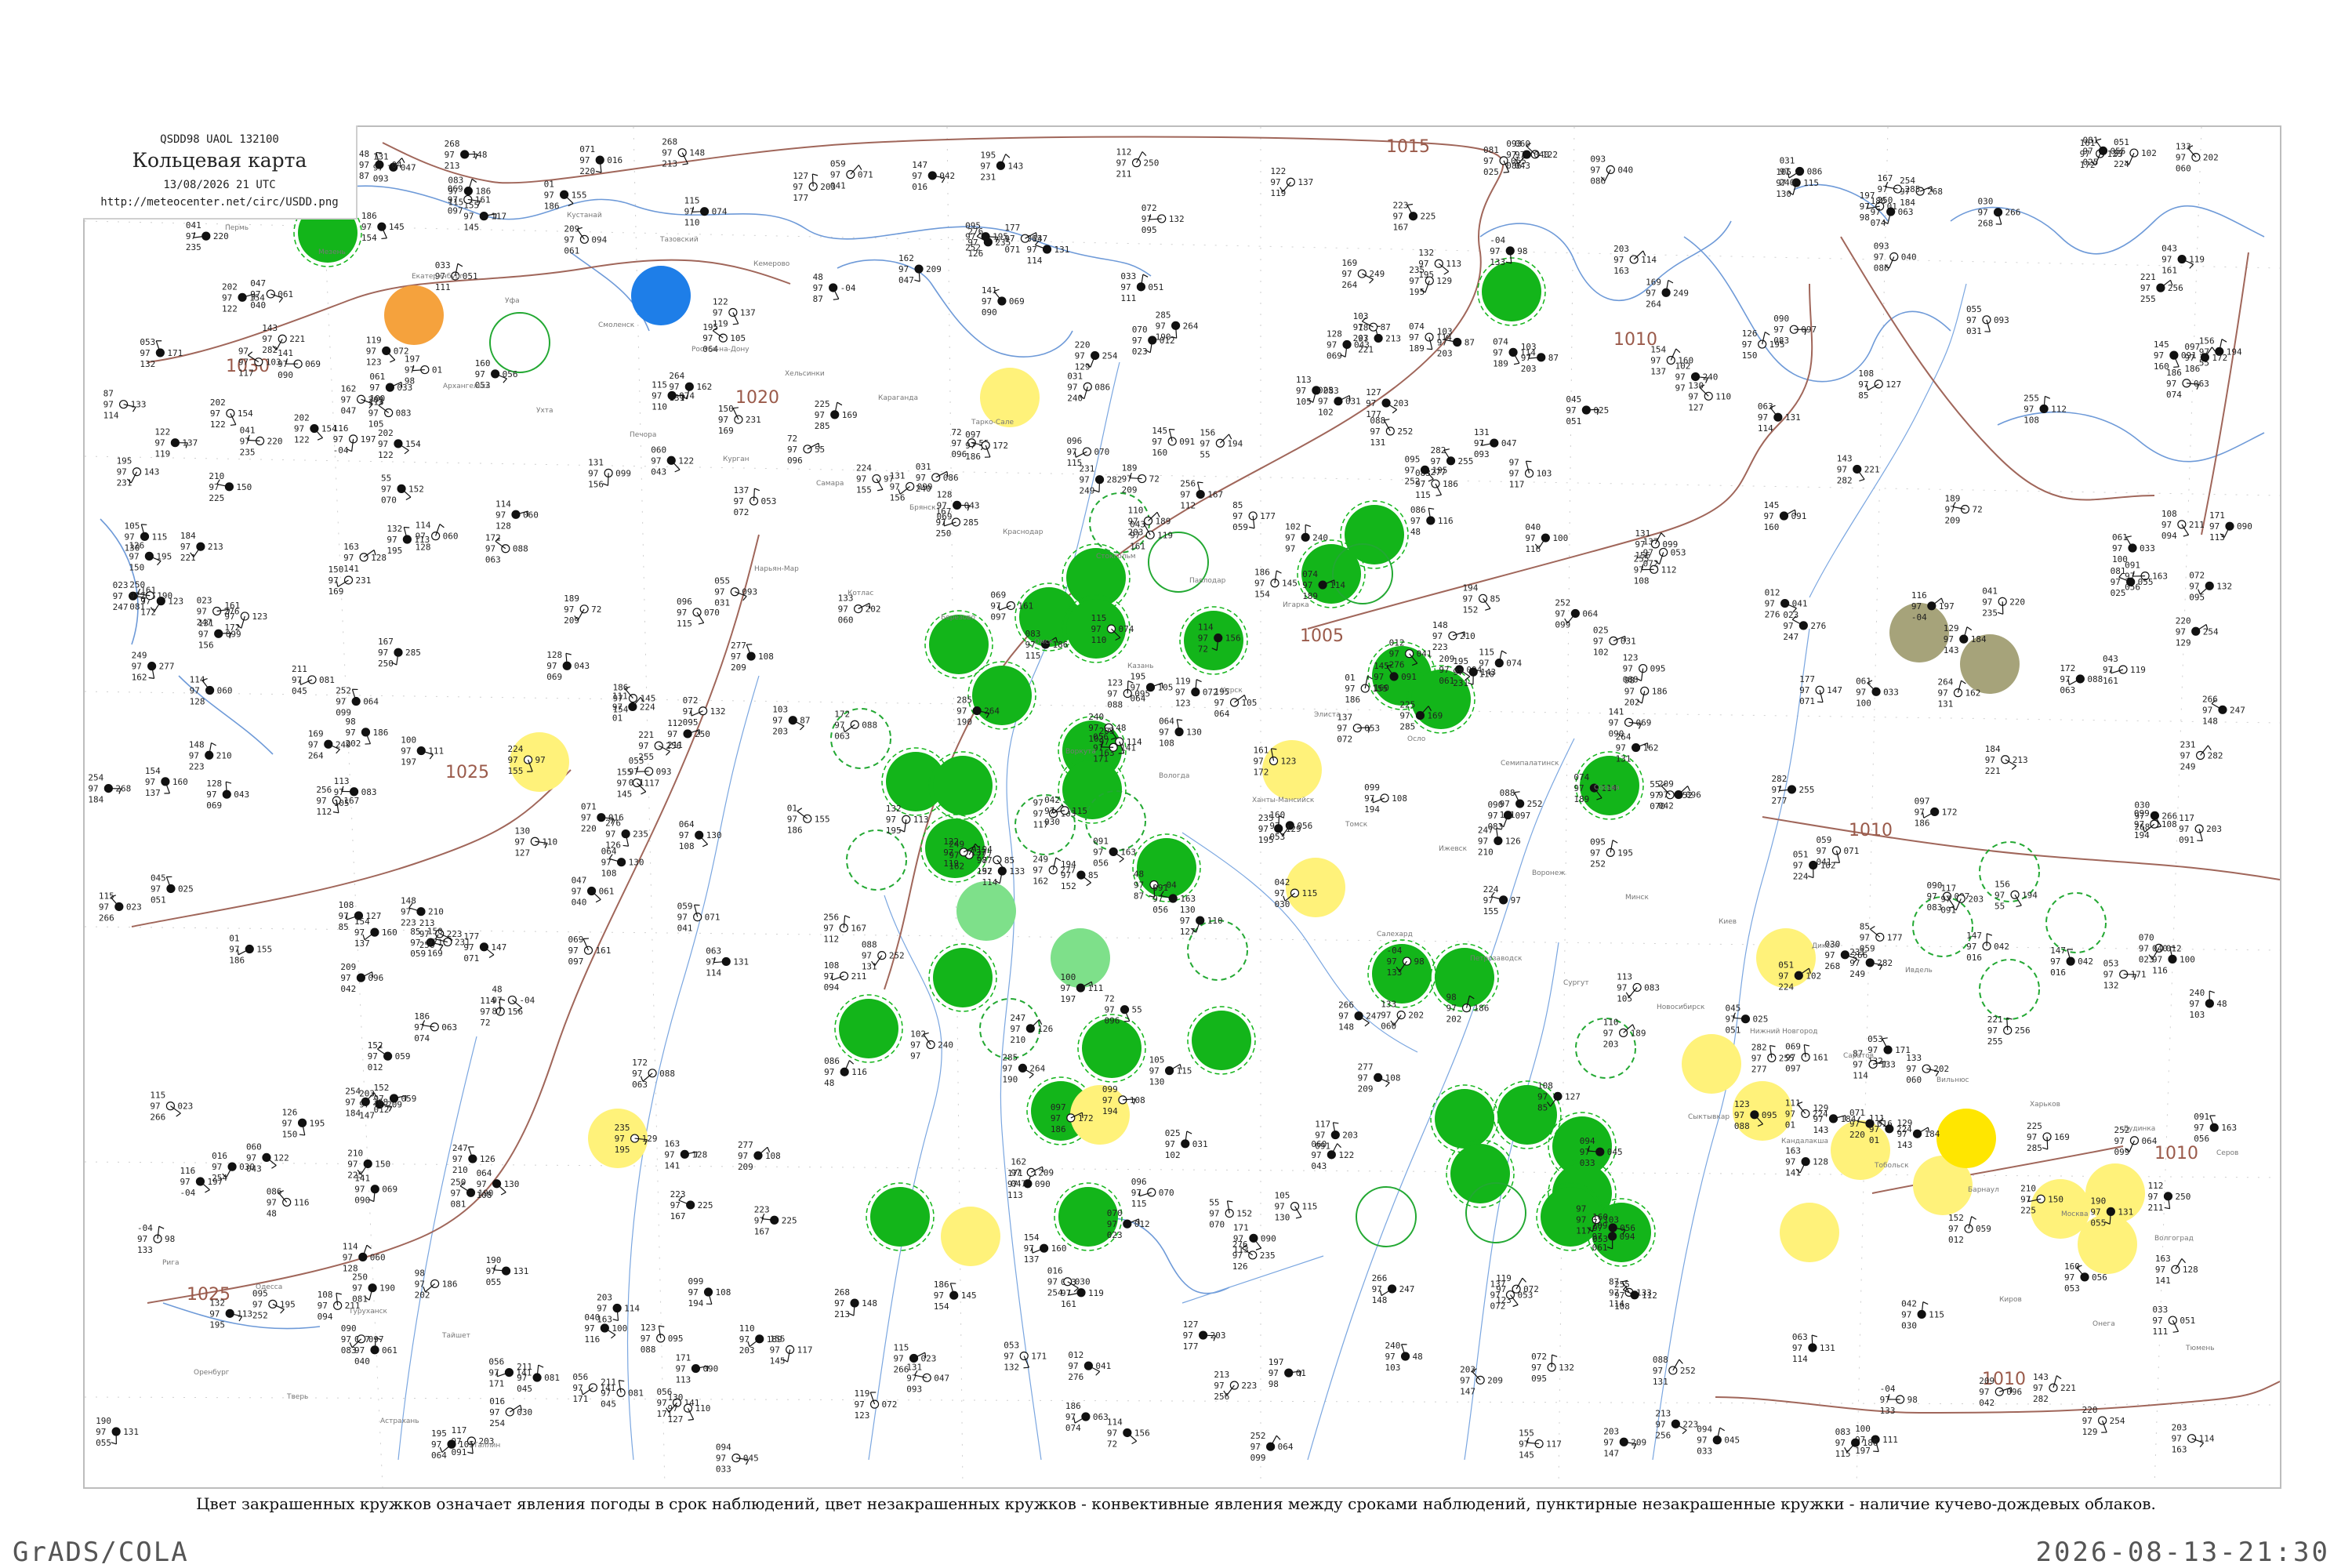 The image size is (2352, 1568). Describe the element at coordinates (1426, 470) in the screenshot. I see `station-plot: 09597 195252` at that location.